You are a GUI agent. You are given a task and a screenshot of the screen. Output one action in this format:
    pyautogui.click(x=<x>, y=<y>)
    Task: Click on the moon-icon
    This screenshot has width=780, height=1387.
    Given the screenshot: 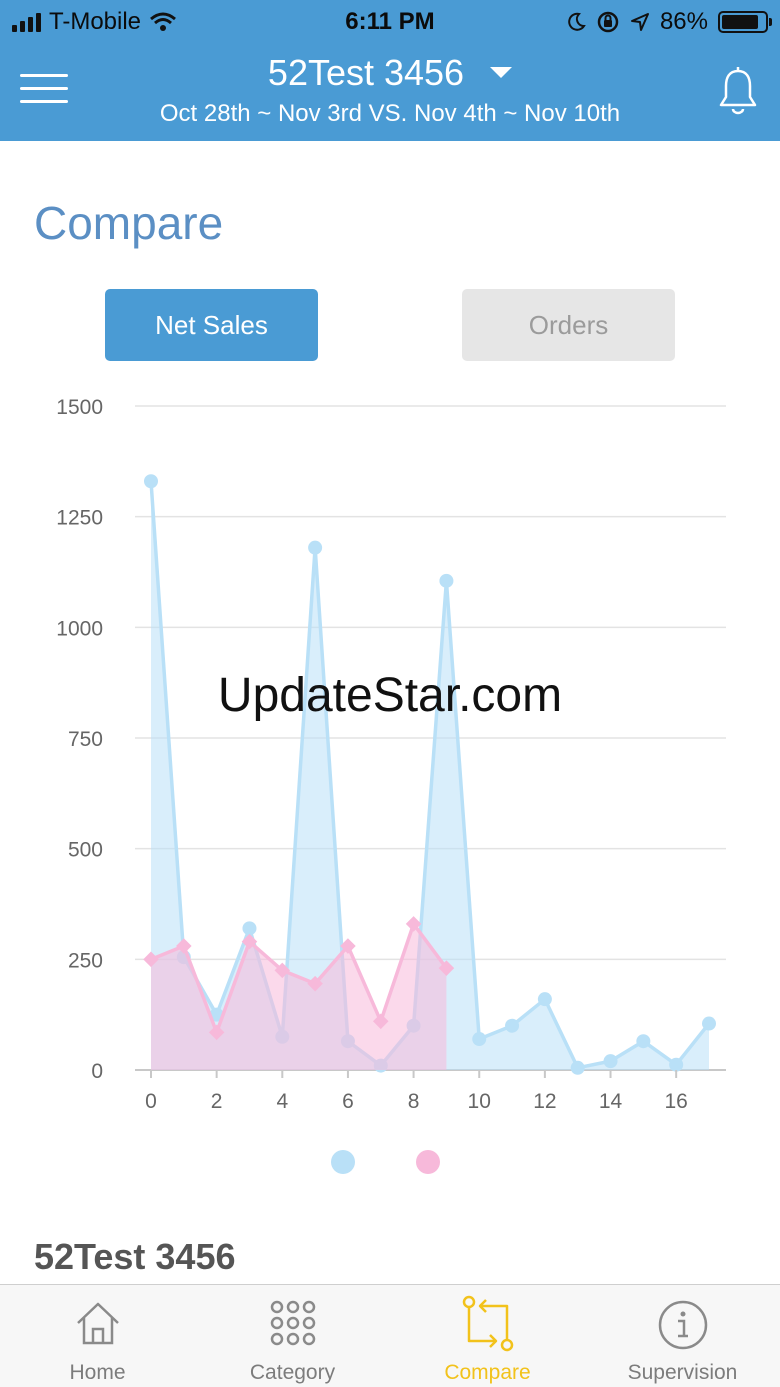 What is the action you would take?
    pyautogui.click(x=577, y=21)
    